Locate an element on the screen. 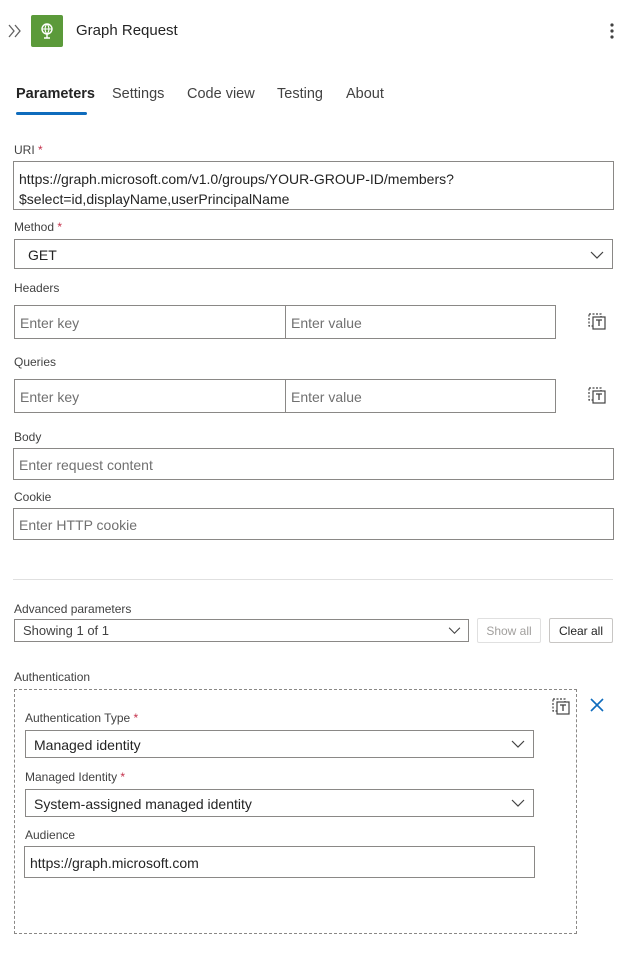 This screenshot has width=627, height=962. managed-identity-dropdown: System-assigned managed identity is located at coordinates (279, 803).